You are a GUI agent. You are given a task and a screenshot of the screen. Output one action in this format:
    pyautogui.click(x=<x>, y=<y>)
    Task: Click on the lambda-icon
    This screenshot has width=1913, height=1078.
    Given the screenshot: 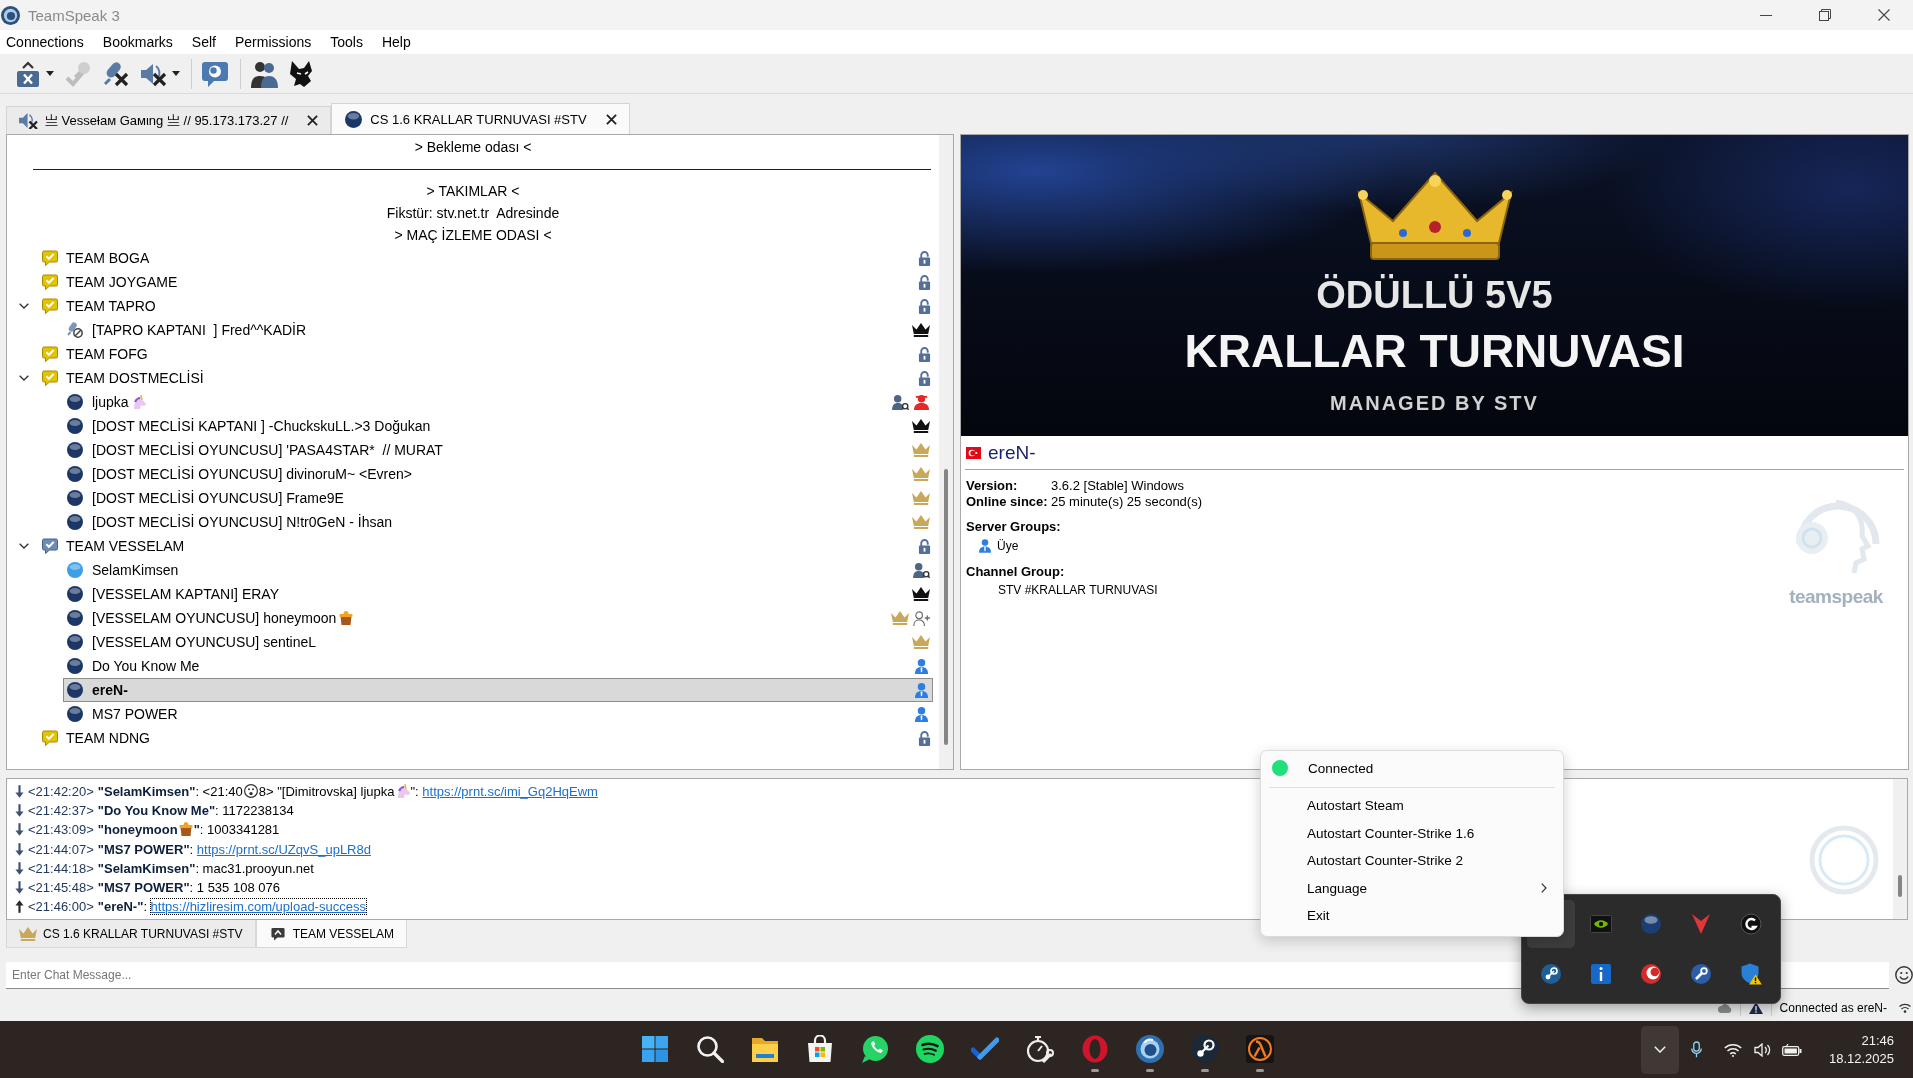 What is the action you would take?
    pyautogui.click(x=1260, y=1049)
    